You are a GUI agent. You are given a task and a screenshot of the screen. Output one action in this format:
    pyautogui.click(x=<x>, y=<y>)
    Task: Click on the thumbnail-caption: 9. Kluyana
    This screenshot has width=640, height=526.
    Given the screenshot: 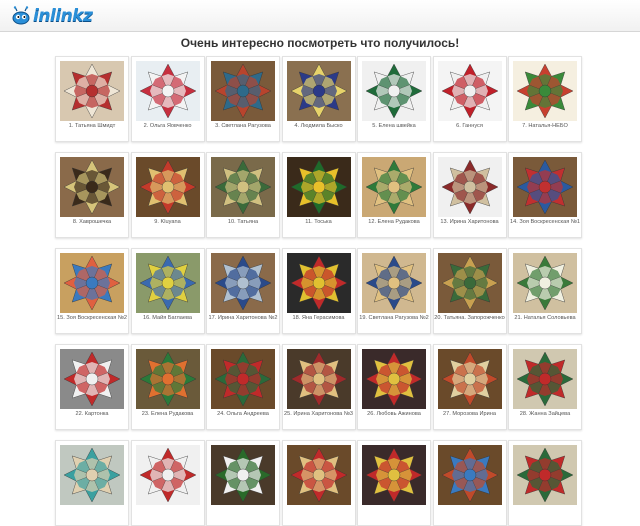 What is the action you would take?
    pyautogui.click(x=168, y=222)
    